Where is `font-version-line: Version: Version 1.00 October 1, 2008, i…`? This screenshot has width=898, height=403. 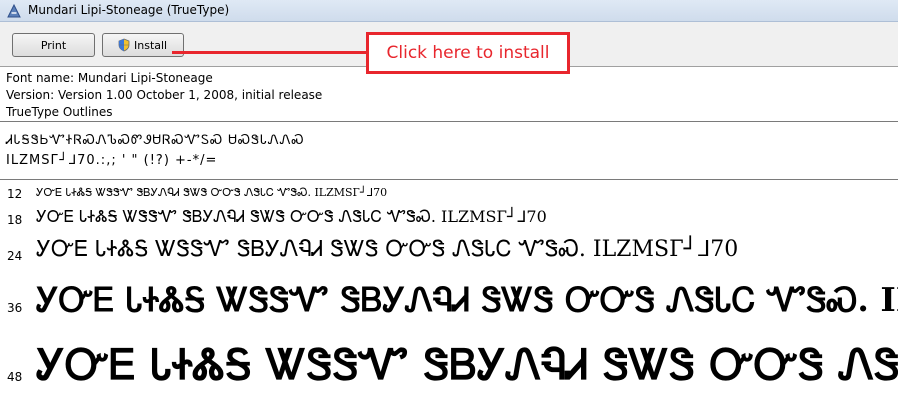 font-version-line: Version: Version 1.00 October 1, 2008, i… is located at coordinates (164, 95).